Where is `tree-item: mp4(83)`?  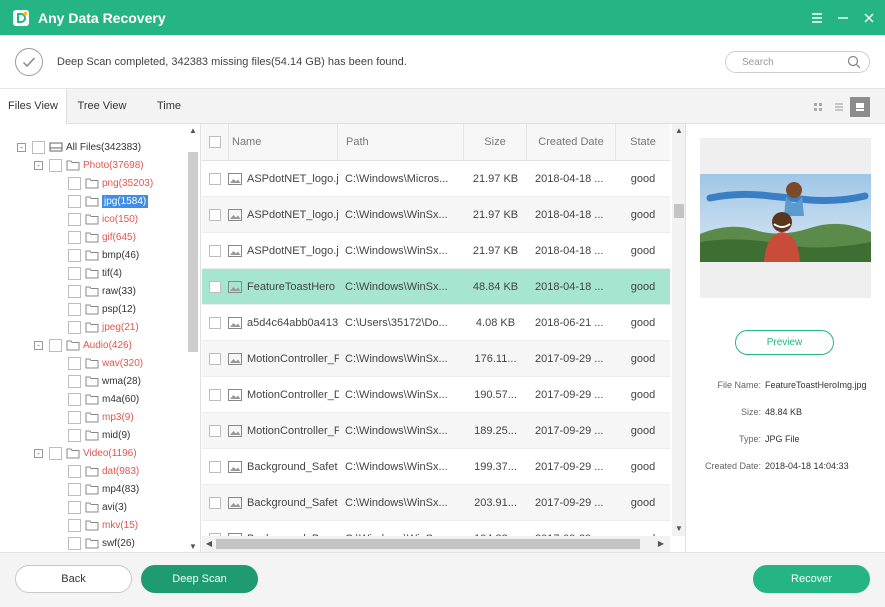 tree-item: mp4(83) is located at coordinates (103, 489).